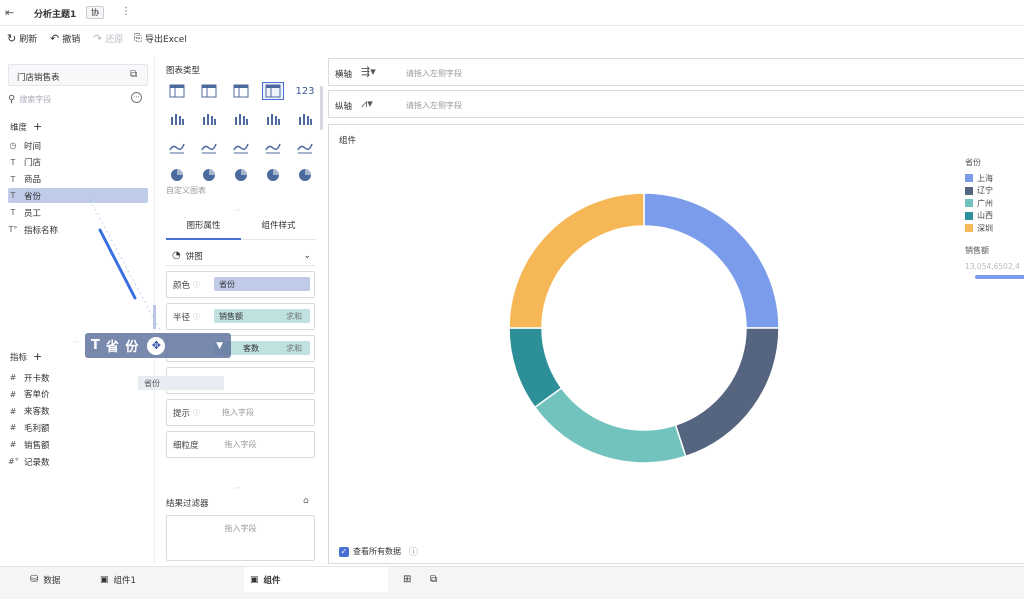 This screenshot has height=599, width=1024. I want to click on pie-chart-icon, so click(177, 175).